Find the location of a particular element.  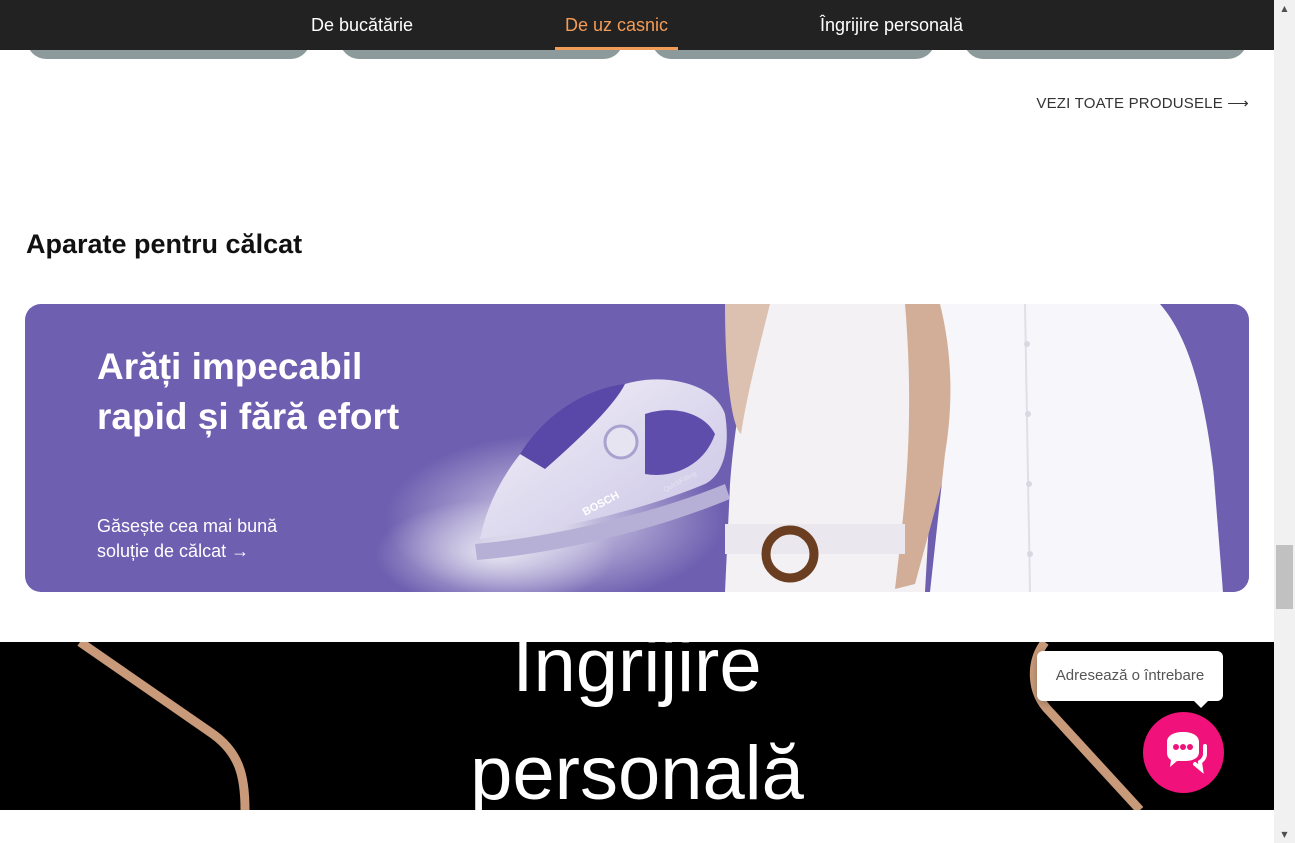

man-shirt is located at coordinates (1076, 448).